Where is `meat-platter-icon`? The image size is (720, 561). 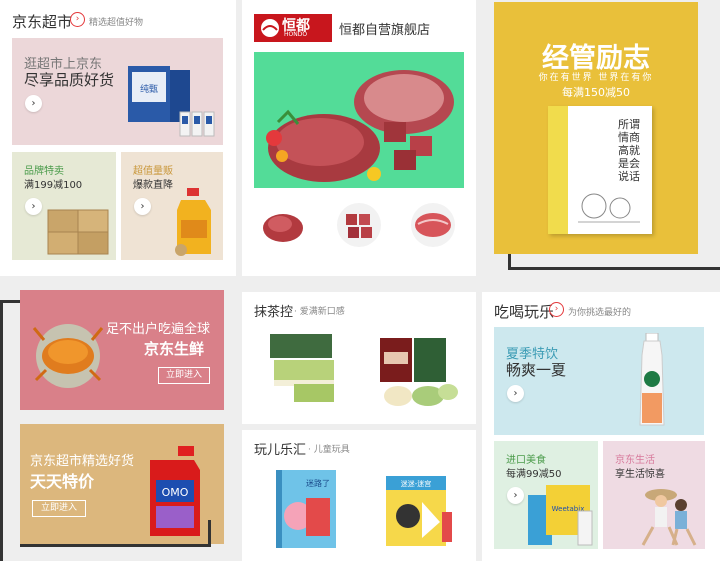 meat-platter-icon is located at coordinates (360, 126).